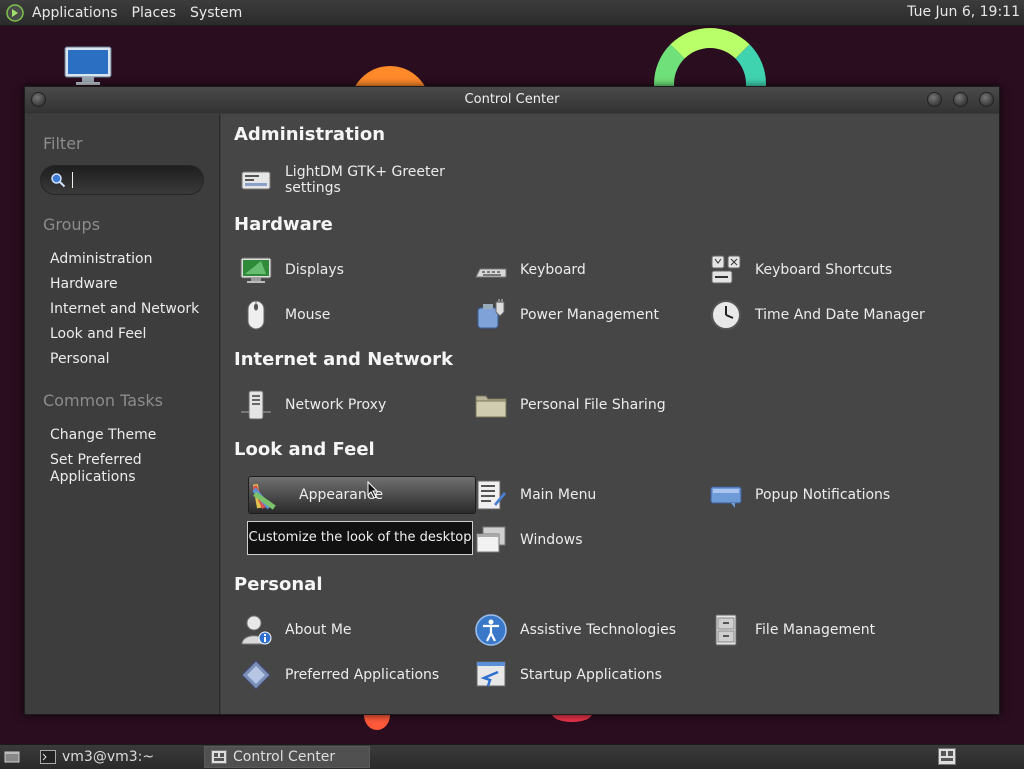 Image resolution: width=1024 pixels, height=769 pixels. I want to click on item-preferred-applications: Preferred Applications, so click(349, 675).